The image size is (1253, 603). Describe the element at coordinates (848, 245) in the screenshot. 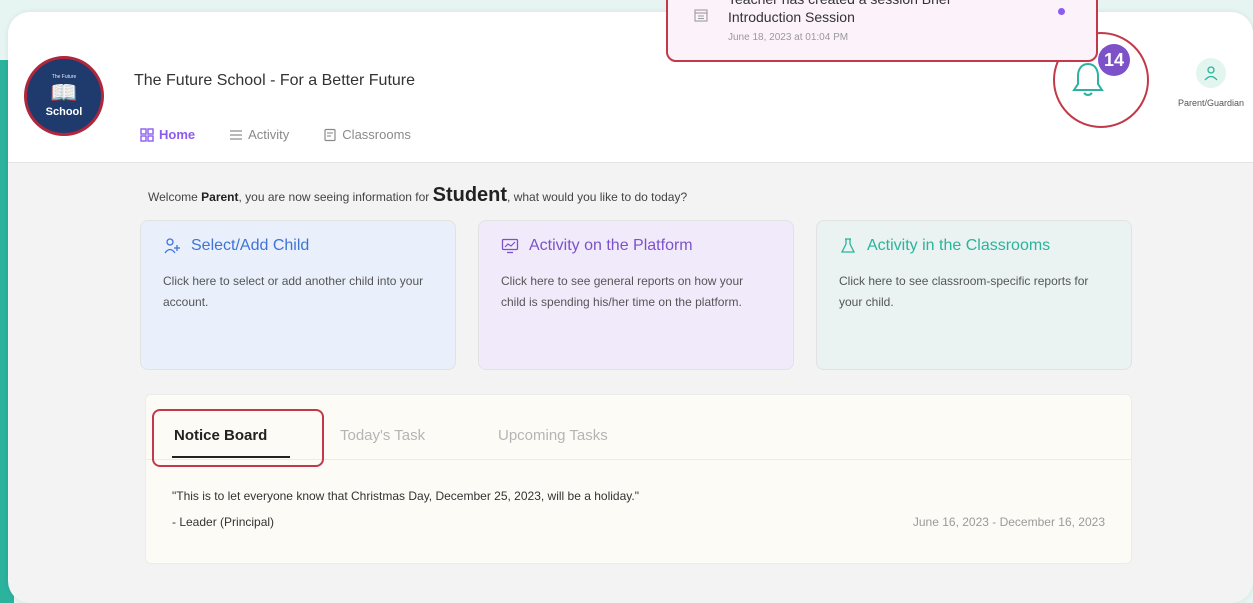

I see `flask-icon` at that location.